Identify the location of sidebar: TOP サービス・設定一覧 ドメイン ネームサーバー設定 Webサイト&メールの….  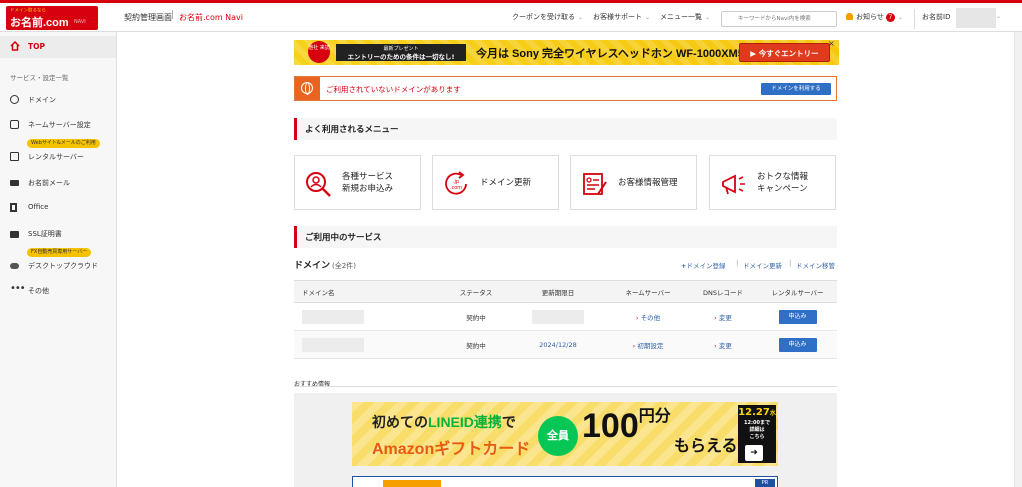
(58, 259).